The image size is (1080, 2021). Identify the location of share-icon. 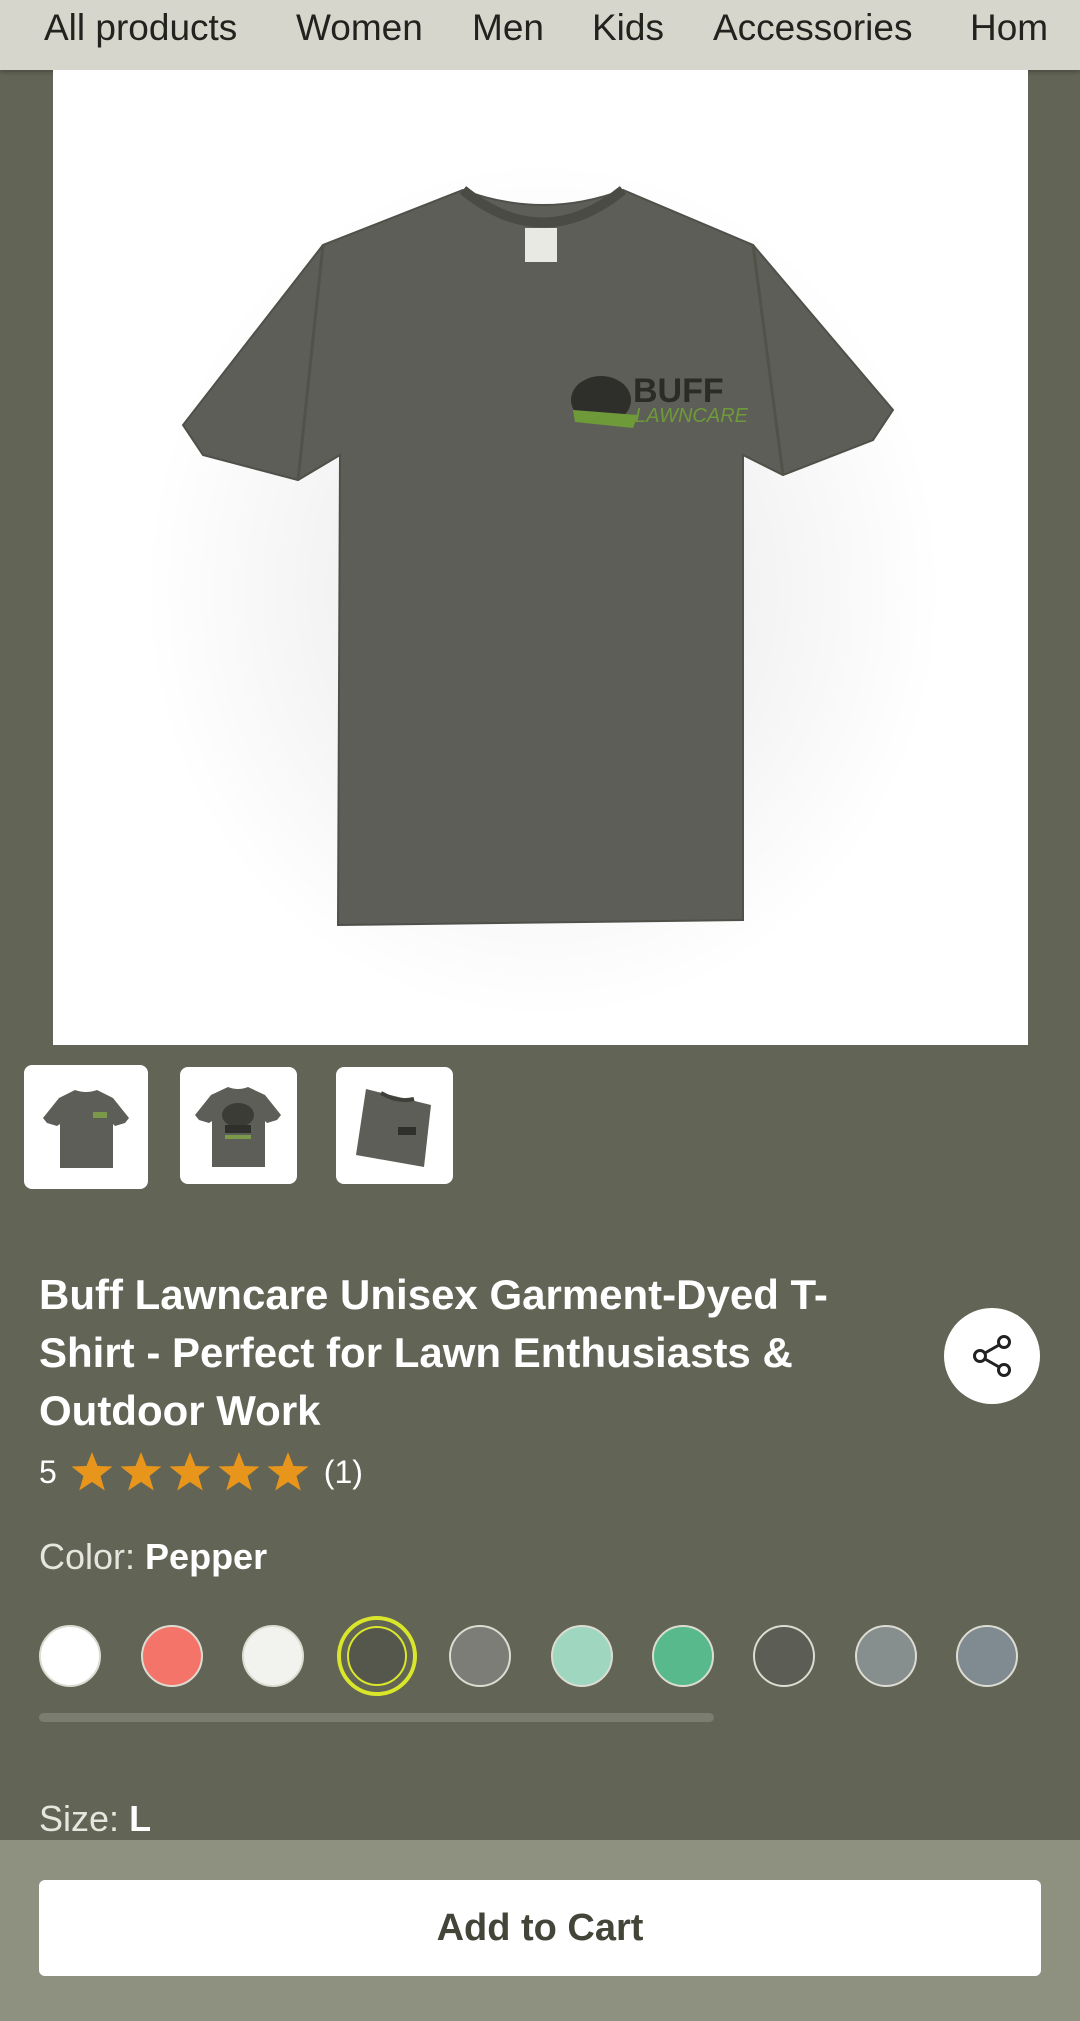
(992, 1356).